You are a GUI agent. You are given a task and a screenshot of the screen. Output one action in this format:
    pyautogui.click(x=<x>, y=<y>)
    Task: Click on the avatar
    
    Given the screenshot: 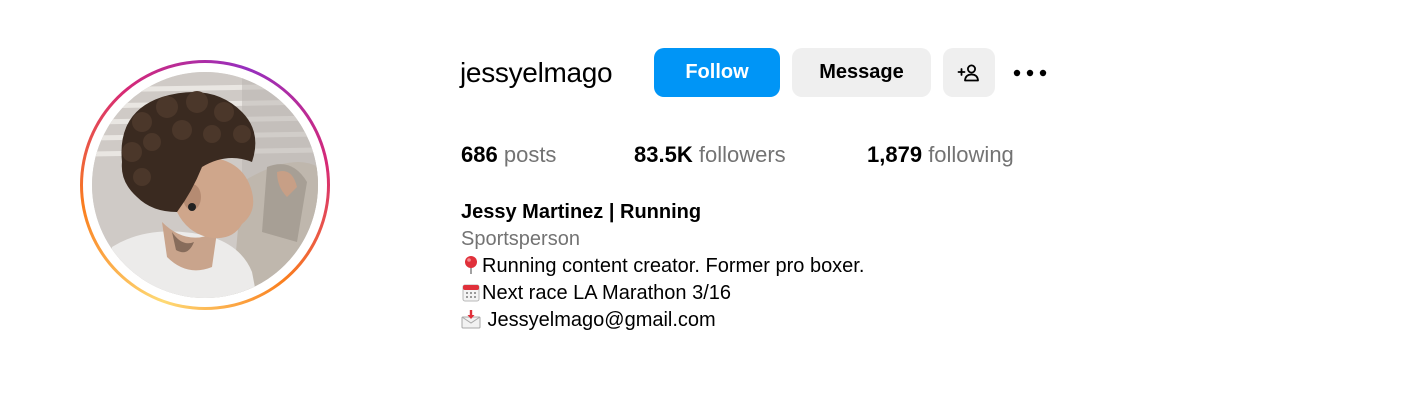 What is the action you would take?
    pyautogui.click(x=205, y=185)
    